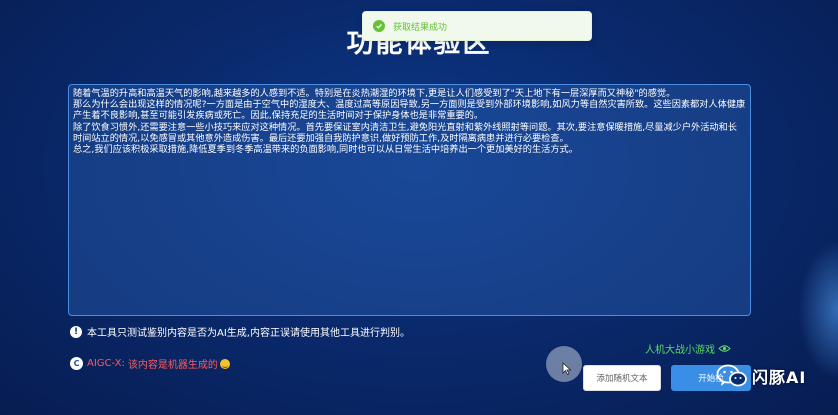  What do you see at coordinates (622, 378) in the screenshot?
I see `add-random-text-button: 添加随机文本` at bounding box center [622, 378].